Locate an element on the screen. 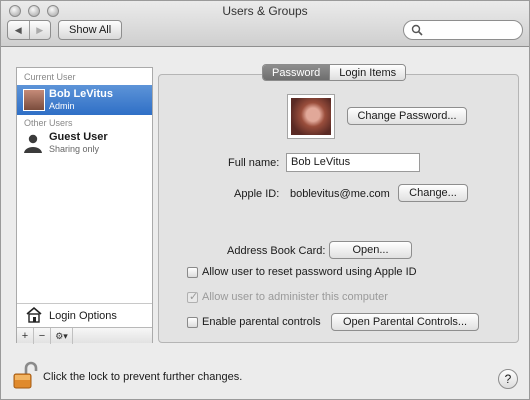 This screenshot has height=400, width=530. back-forward-control: ◀ ▶ is located at coordinates (29, 30).